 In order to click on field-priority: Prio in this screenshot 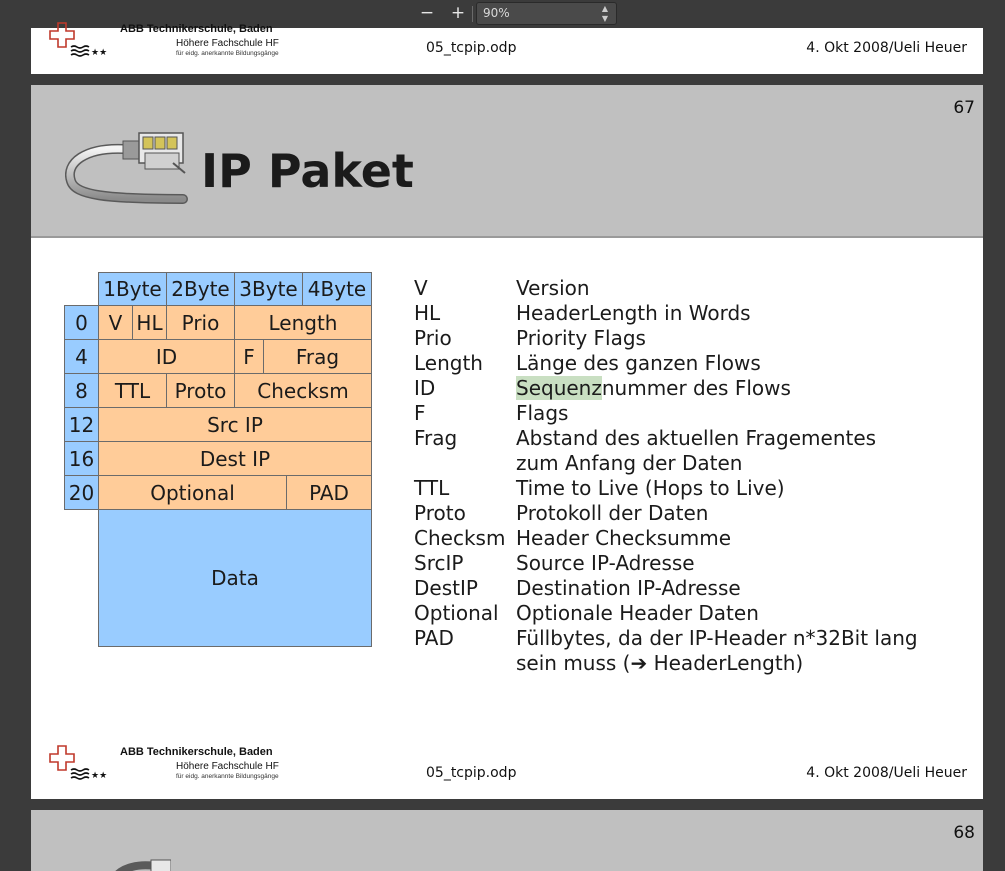, I will do `click(200, 322)`.